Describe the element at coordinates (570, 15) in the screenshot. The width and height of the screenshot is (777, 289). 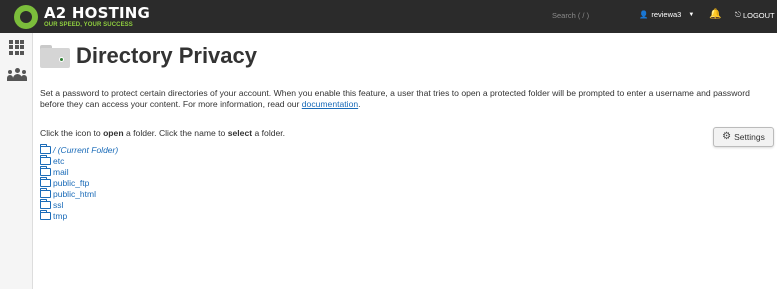
I see `search-input: Search ( / )` at that location.